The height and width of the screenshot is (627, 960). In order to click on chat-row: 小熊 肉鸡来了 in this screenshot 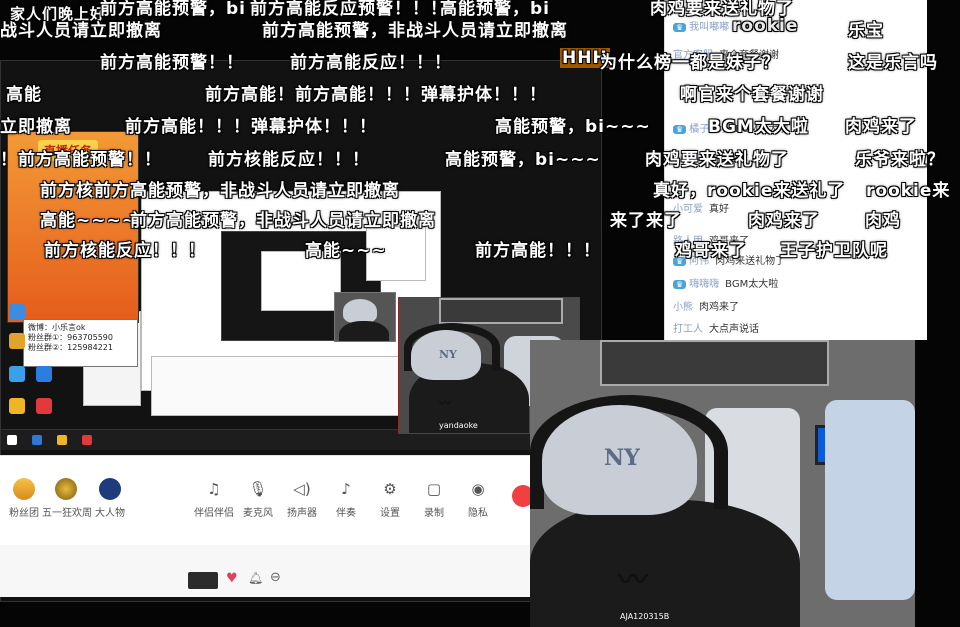, I will do `click(706, 305)`.